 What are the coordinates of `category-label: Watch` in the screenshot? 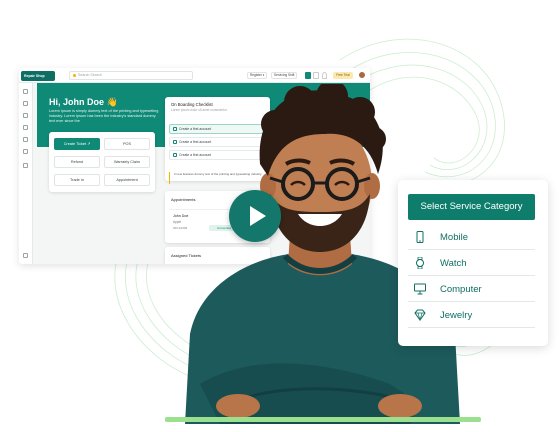 It's located at (453, 263).